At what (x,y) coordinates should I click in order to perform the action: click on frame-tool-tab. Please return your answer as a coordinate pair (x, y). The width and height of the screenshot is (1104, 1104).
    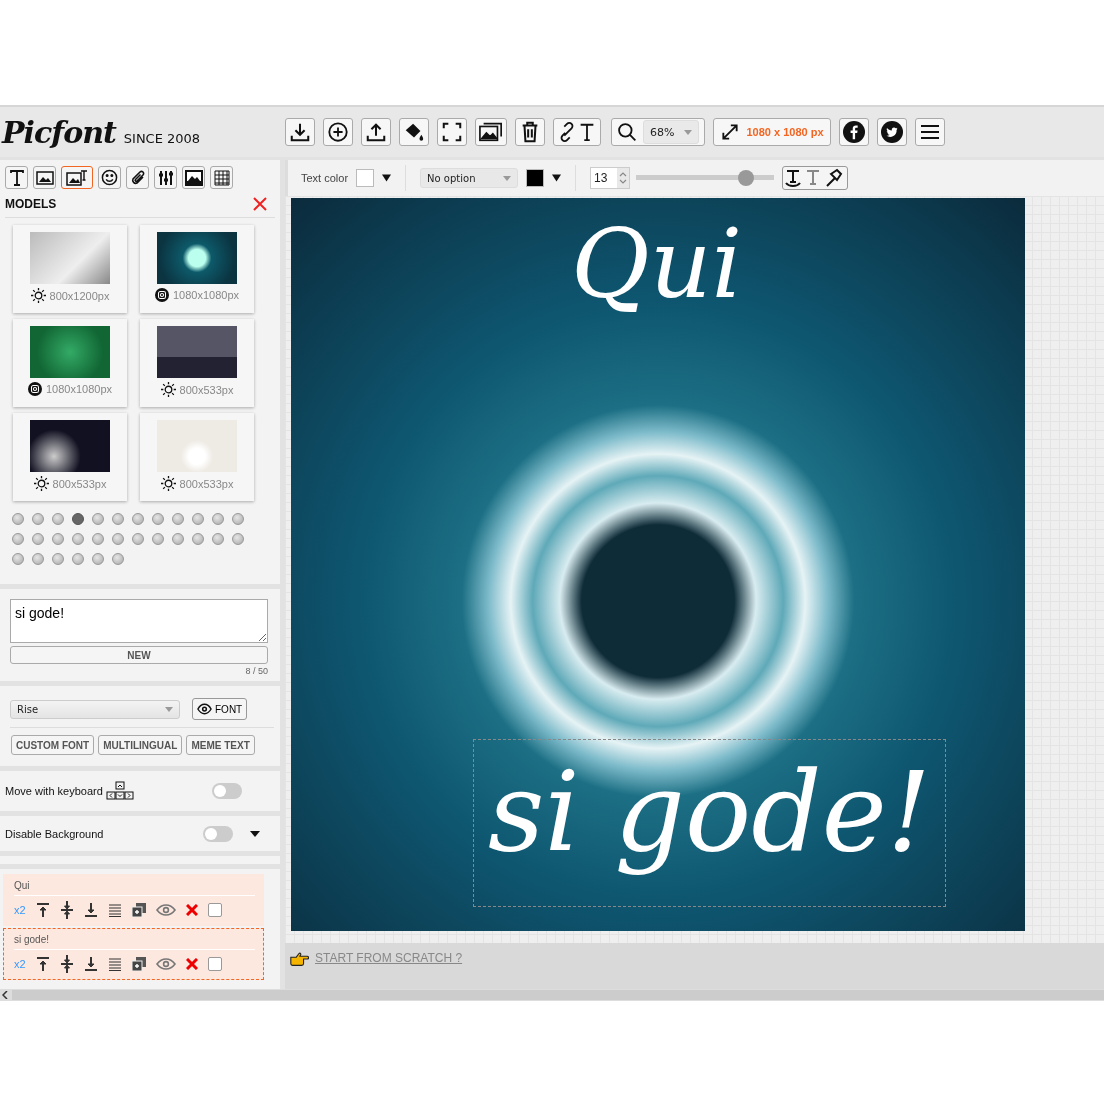
    Looking at the image, I should click on (193, 177).